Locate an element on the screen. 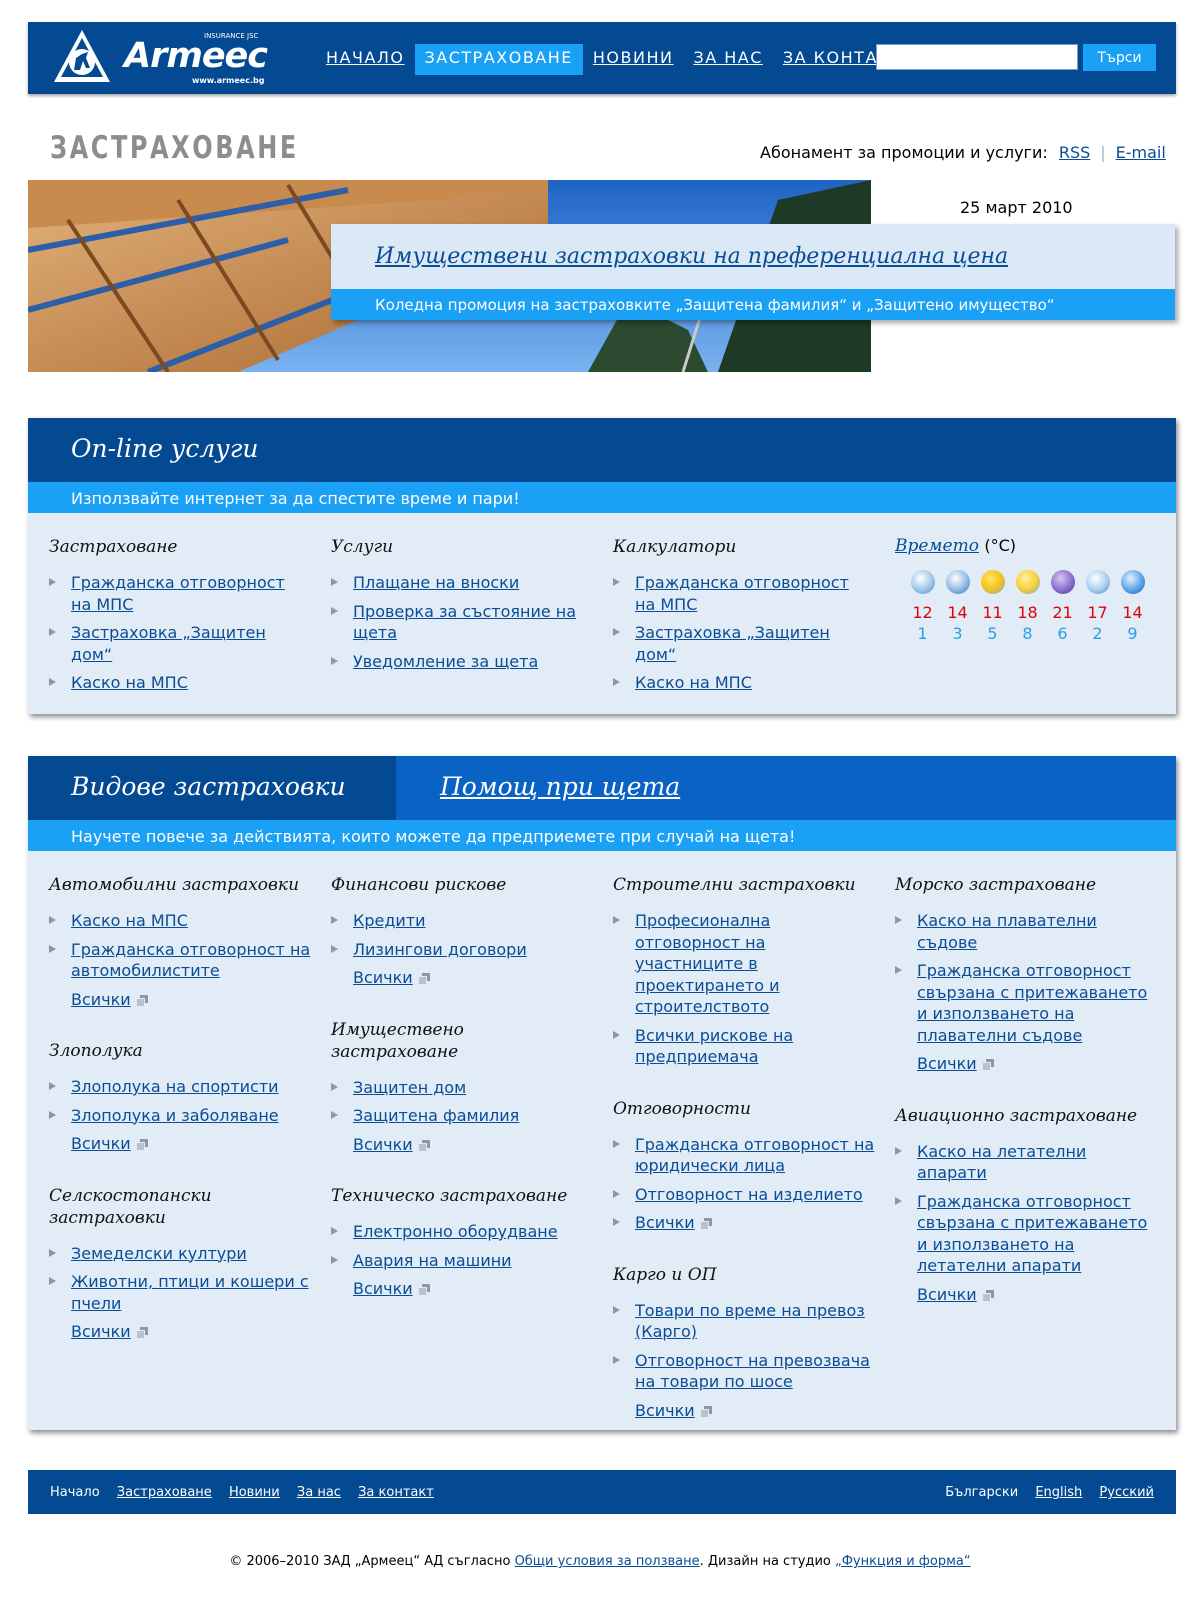  temp-high: 14 is located at coordinates (957, 612).